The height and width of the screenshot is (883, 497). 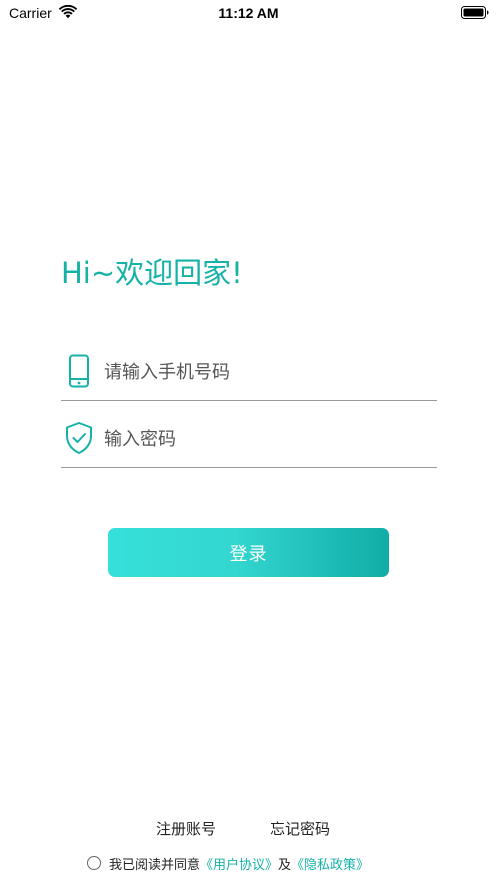 What do you see at coordinates (475, 12) in the screenshot?
I see `battery-icon` at bounding box center [475, 12].